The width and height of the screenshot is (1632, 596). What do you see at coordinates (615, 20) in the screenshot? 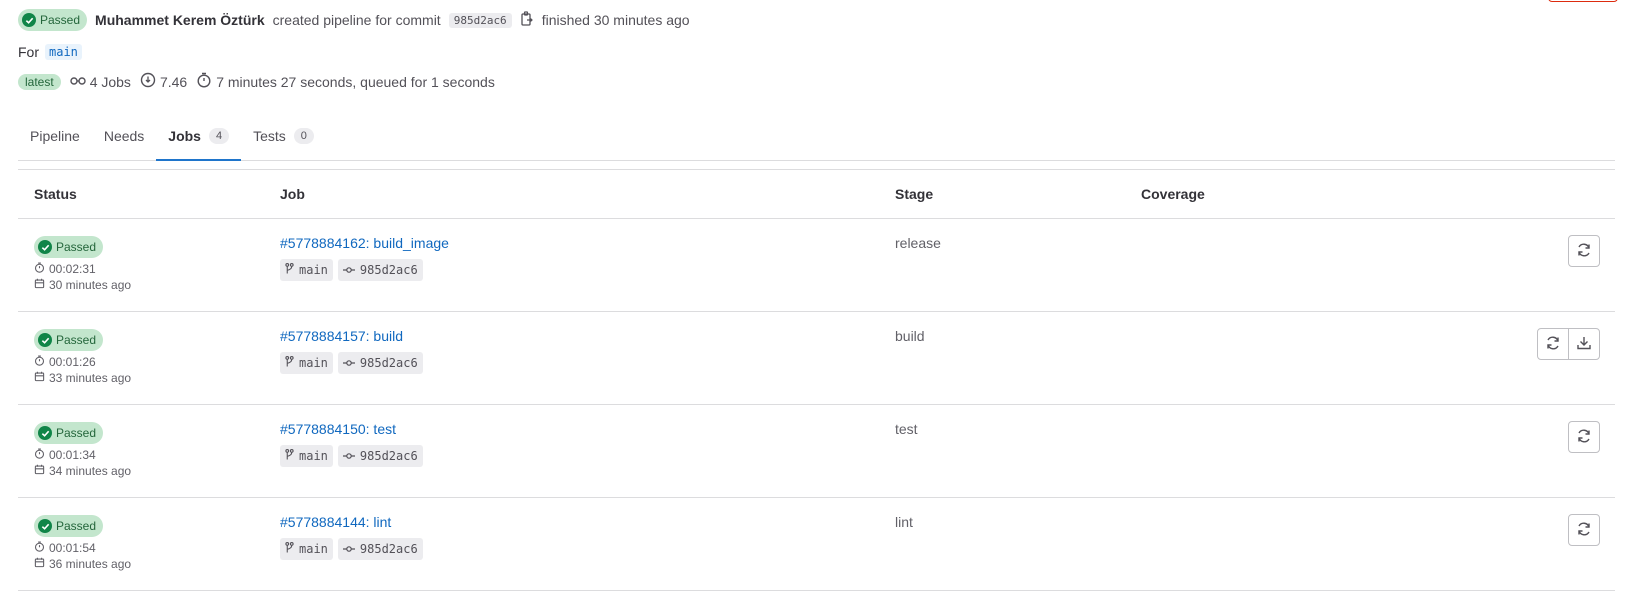
I see `finished-text: finished 30 minutes ago` at bounding box center [615, 20].